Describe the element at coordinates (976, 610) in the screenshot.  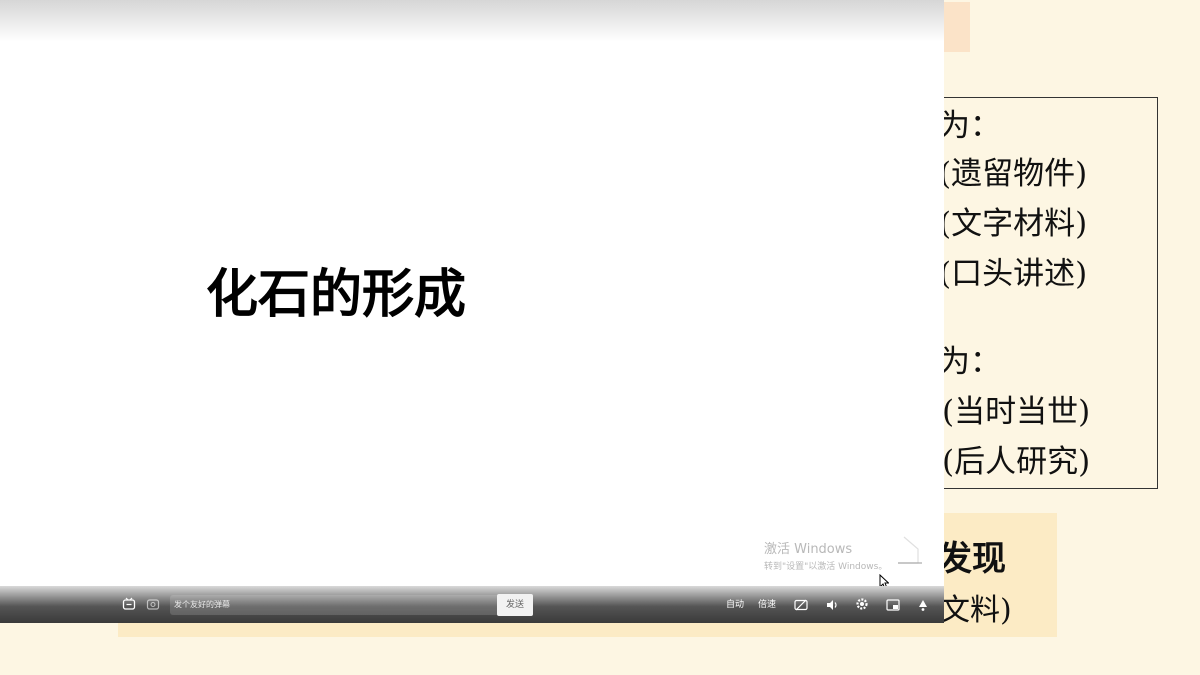
I see `bottom-subtext: 文料)` at that location.